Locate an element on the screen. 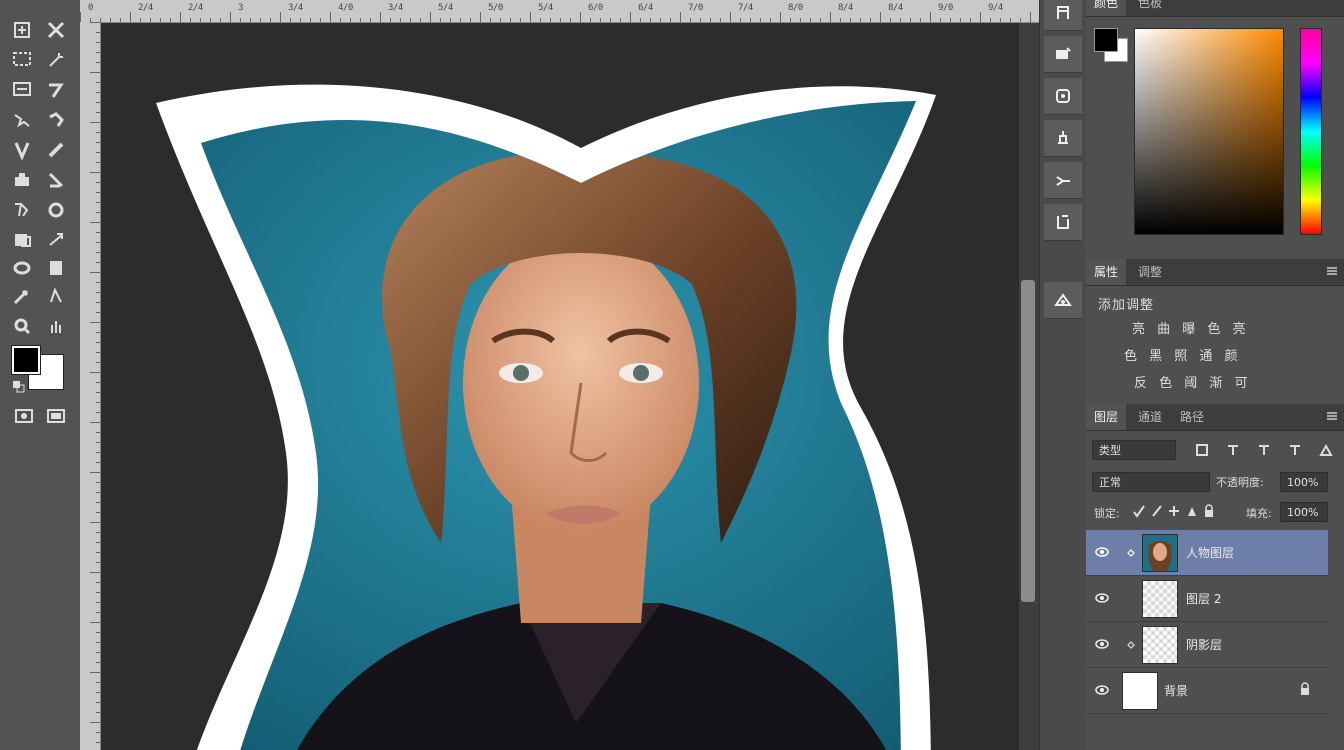 The height and width of the screenshot is (750, 1344). filter-adjustment-icon is located at coordinates (1233, 450).